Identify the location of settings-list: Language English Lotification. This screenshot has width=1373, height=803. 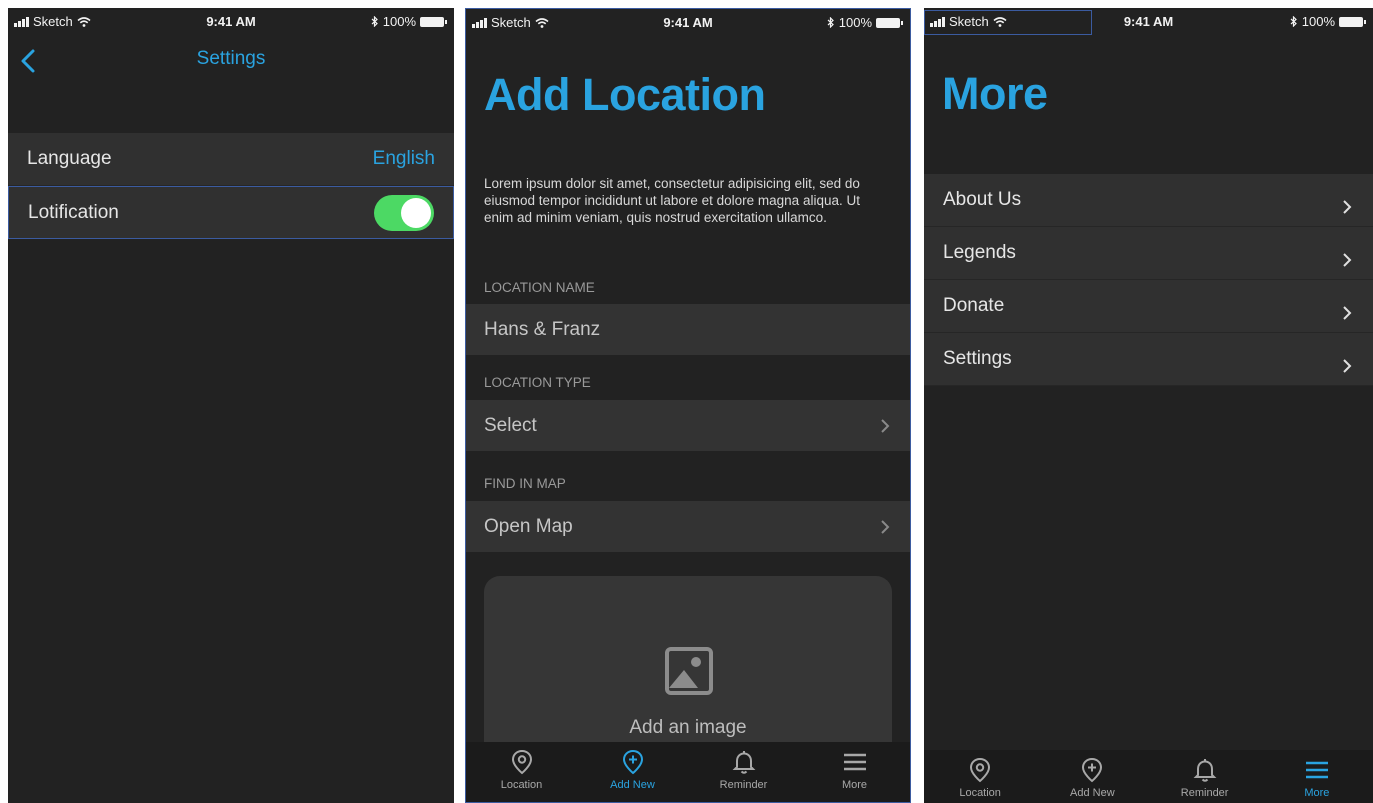
(231, 186).